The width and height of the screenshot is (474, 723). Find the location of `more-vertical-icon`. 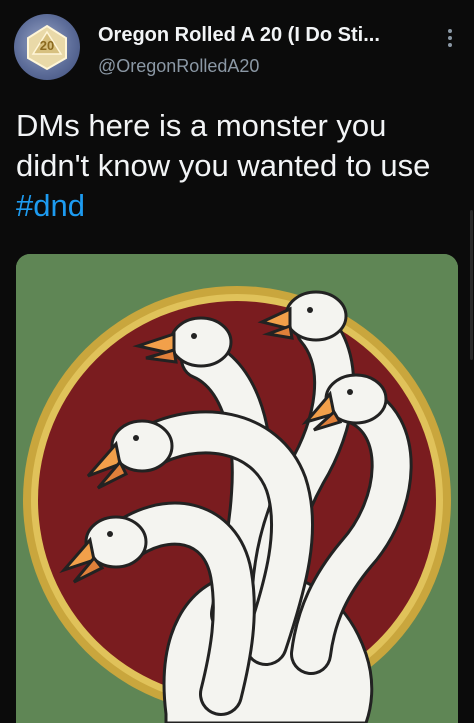

more-vertical-icon is located at coordinates (450, 38).